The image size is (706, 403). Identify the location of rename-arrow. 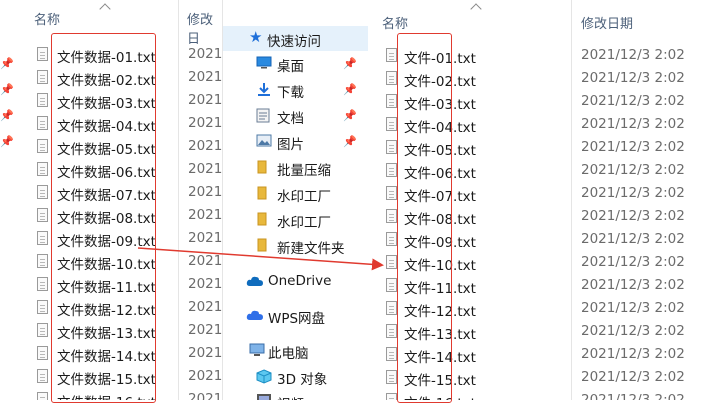
(260, 259).